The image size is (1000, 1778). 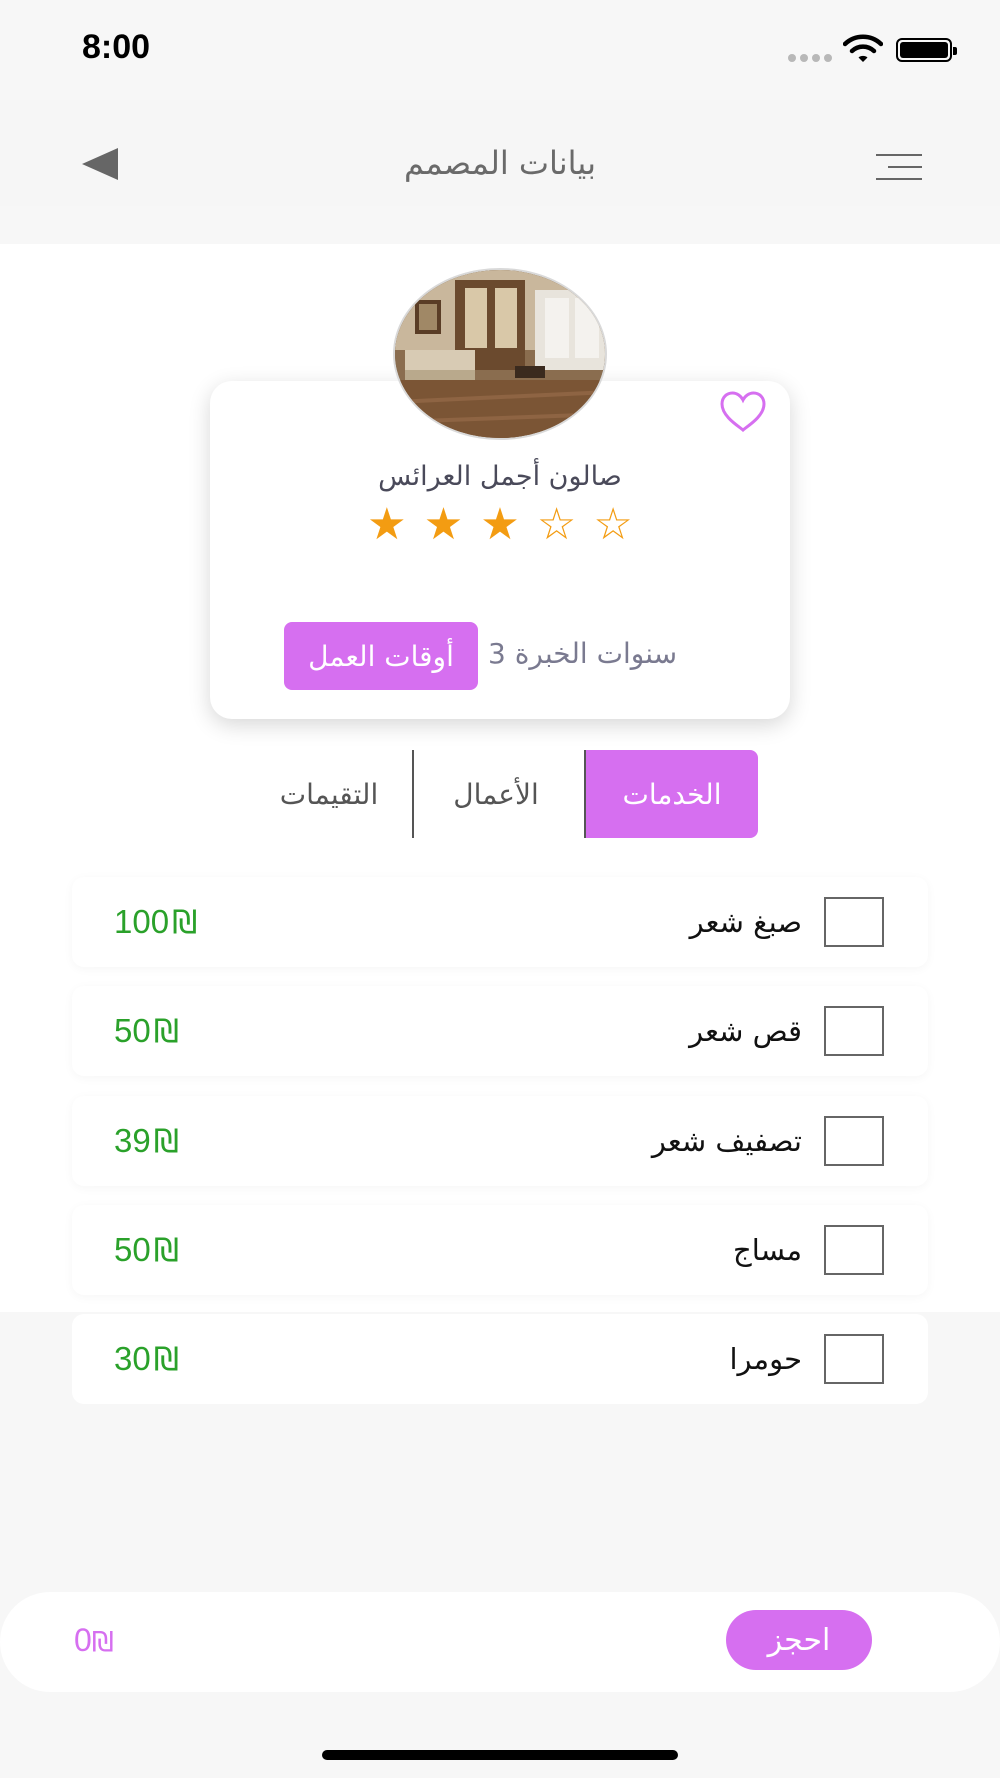 I want to click on service-name: مساج, so click(x=767, y=1250).